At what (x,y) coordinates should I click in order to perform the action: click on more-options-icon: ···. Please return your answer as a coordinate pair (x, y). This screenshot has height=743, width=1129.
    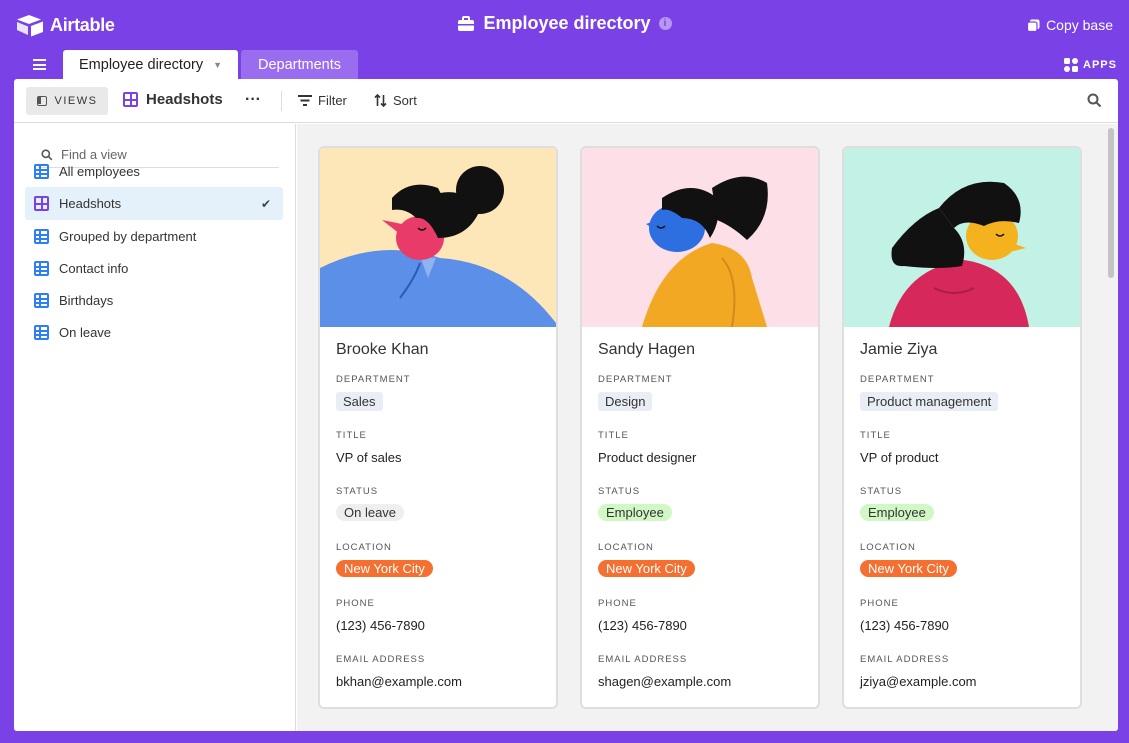
    Looking at the image, I should click on (253, 100).